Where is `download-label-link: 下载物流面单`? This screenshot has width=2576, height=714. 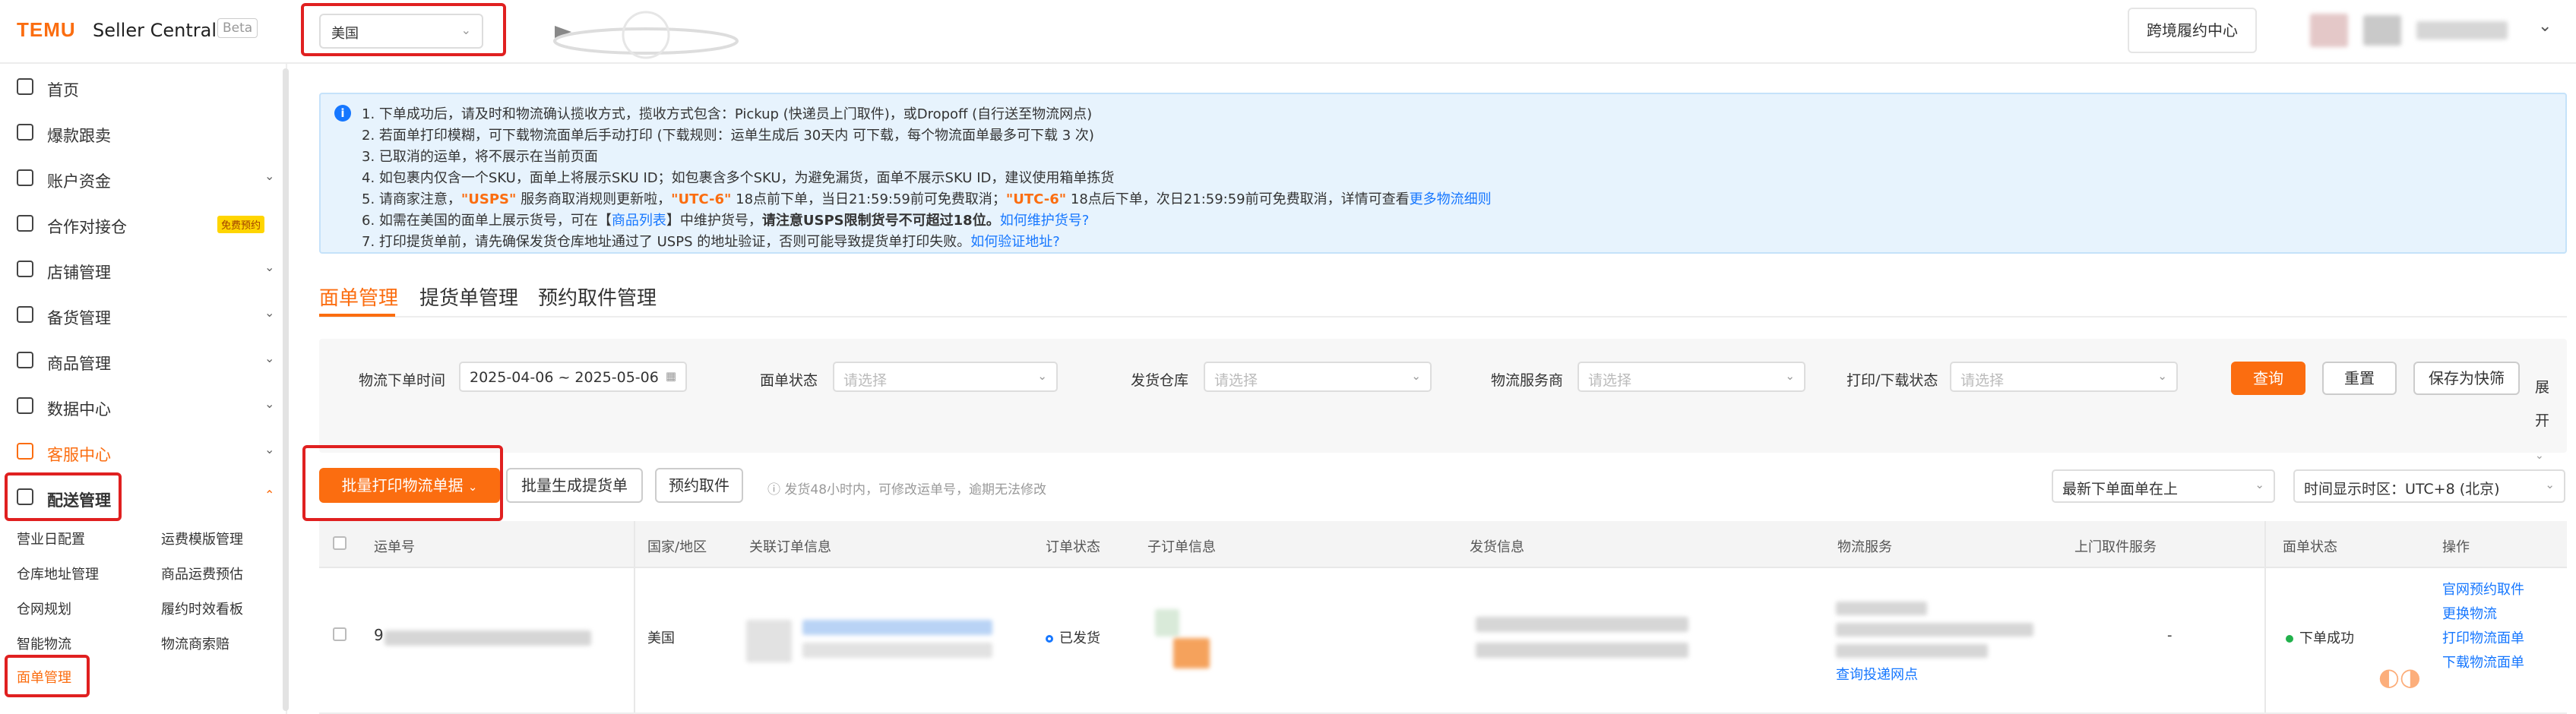
download-label-link: 下载物流面单 is located at coordinates (2483, 661).